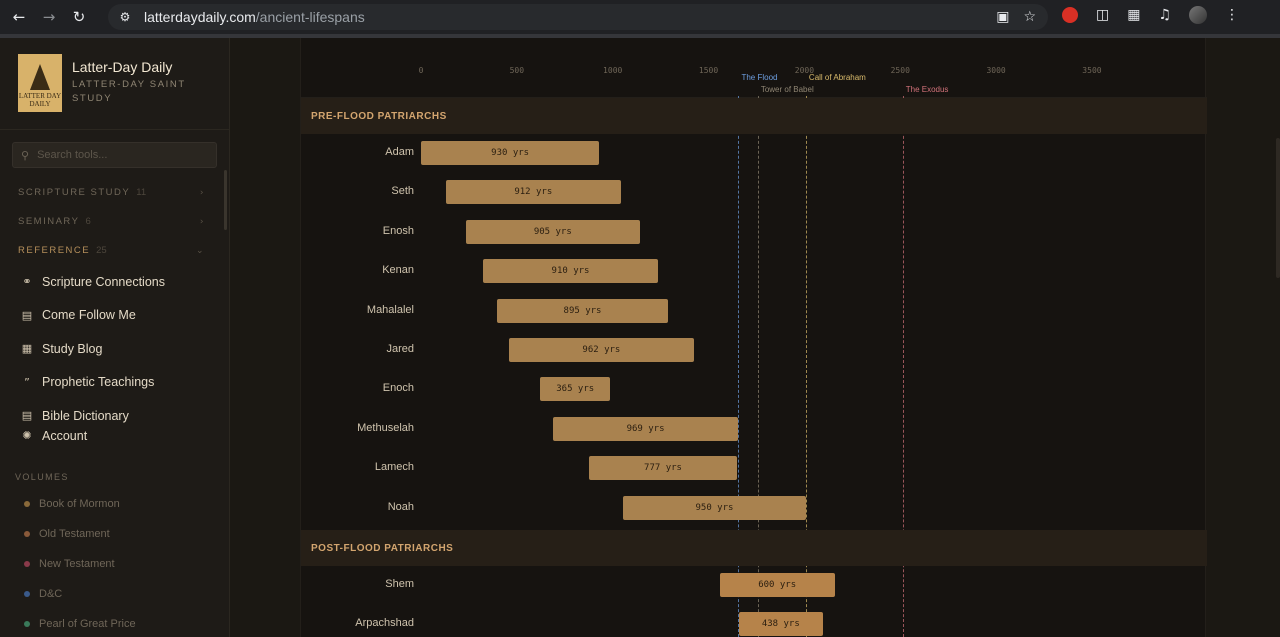  What do you see at coordinates (400, 349) in the screenshot?
I see `patriarch-name: Jared` at bounding box center [400, 349].